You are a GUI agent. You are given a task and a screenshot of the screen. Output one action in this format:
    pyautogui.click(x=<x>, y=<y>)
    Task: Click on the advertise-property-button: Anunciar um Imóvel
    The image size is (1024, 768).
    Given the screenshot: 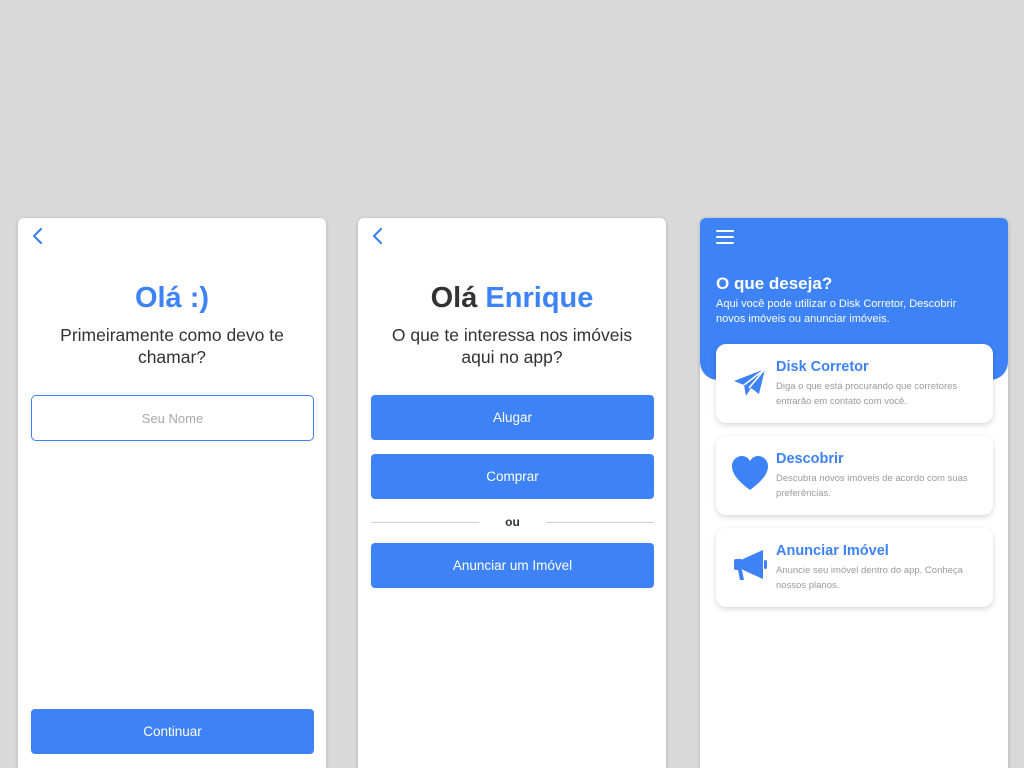 What is the action you would take?
    pyautogui.click(x=512, y=565)
    